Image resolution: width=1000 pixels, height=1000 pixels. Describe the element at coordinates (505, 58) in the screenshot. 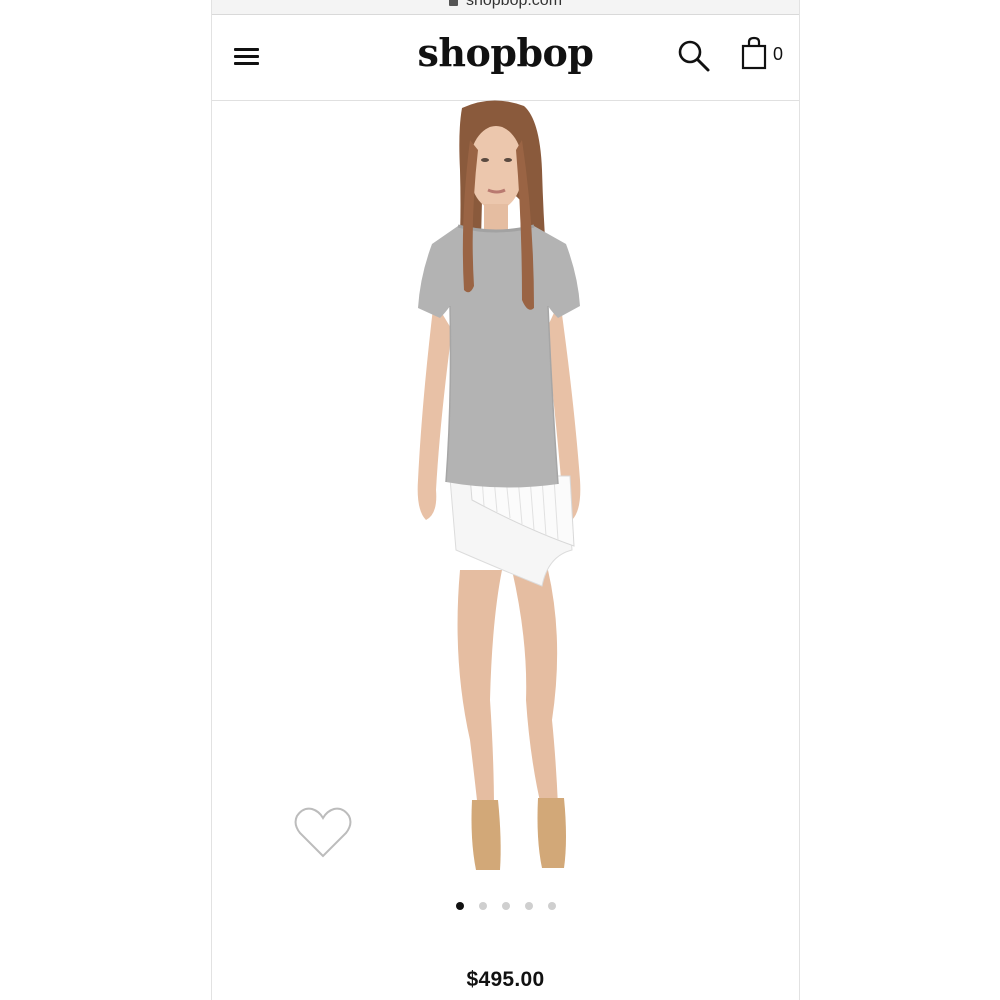

I see `site-header: shopbop 0` at that location.